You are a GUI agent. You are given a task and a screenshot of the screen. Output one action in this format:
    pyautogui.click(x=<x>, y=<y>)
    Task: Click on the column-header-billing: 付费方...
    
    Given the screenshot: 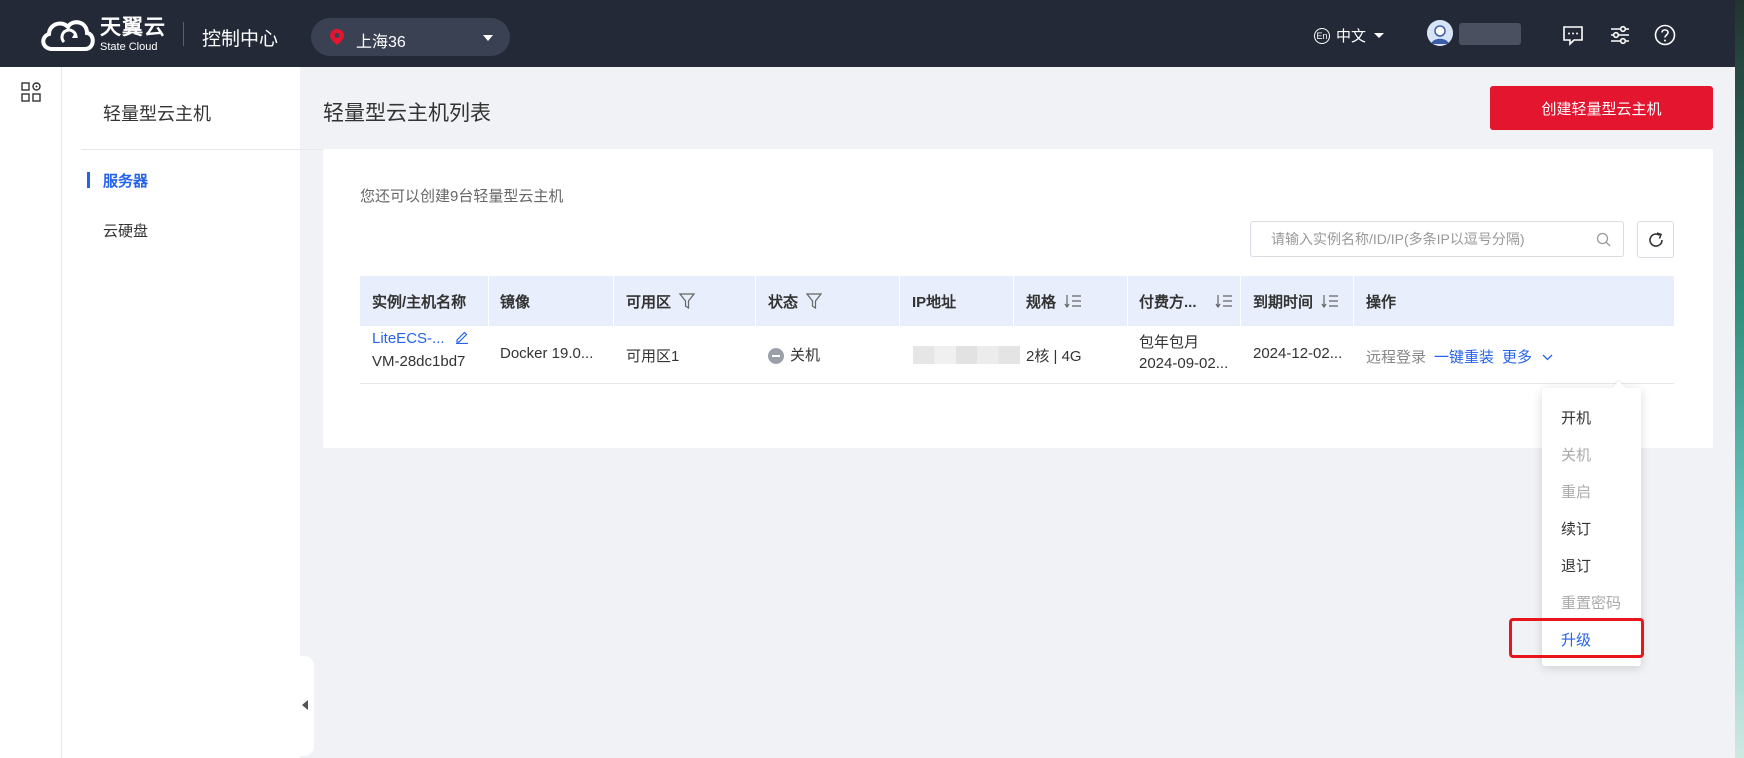 What is the action you would take?
    pyautogui.click(x=1186, y=301)
    